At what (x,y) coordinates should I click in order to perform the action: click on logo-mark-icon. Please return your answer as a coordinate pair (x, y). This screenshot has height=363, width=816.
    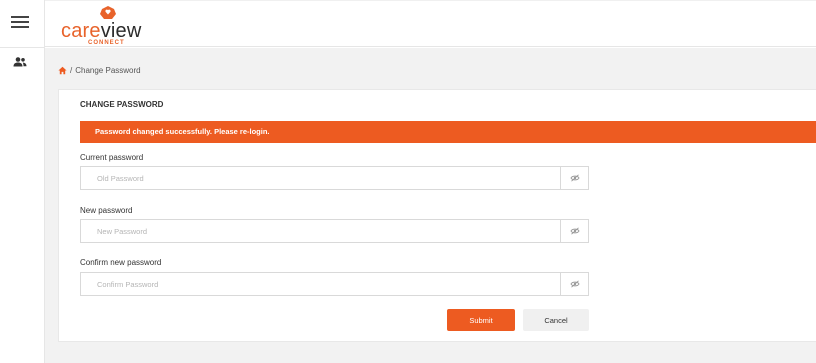
    Looking at the image, I should click on (108, 12).